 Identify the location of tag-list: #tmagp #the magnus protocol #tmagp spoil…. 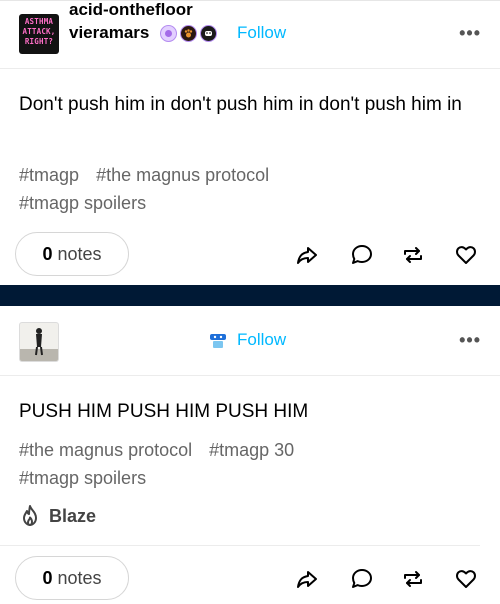
(249, 189).